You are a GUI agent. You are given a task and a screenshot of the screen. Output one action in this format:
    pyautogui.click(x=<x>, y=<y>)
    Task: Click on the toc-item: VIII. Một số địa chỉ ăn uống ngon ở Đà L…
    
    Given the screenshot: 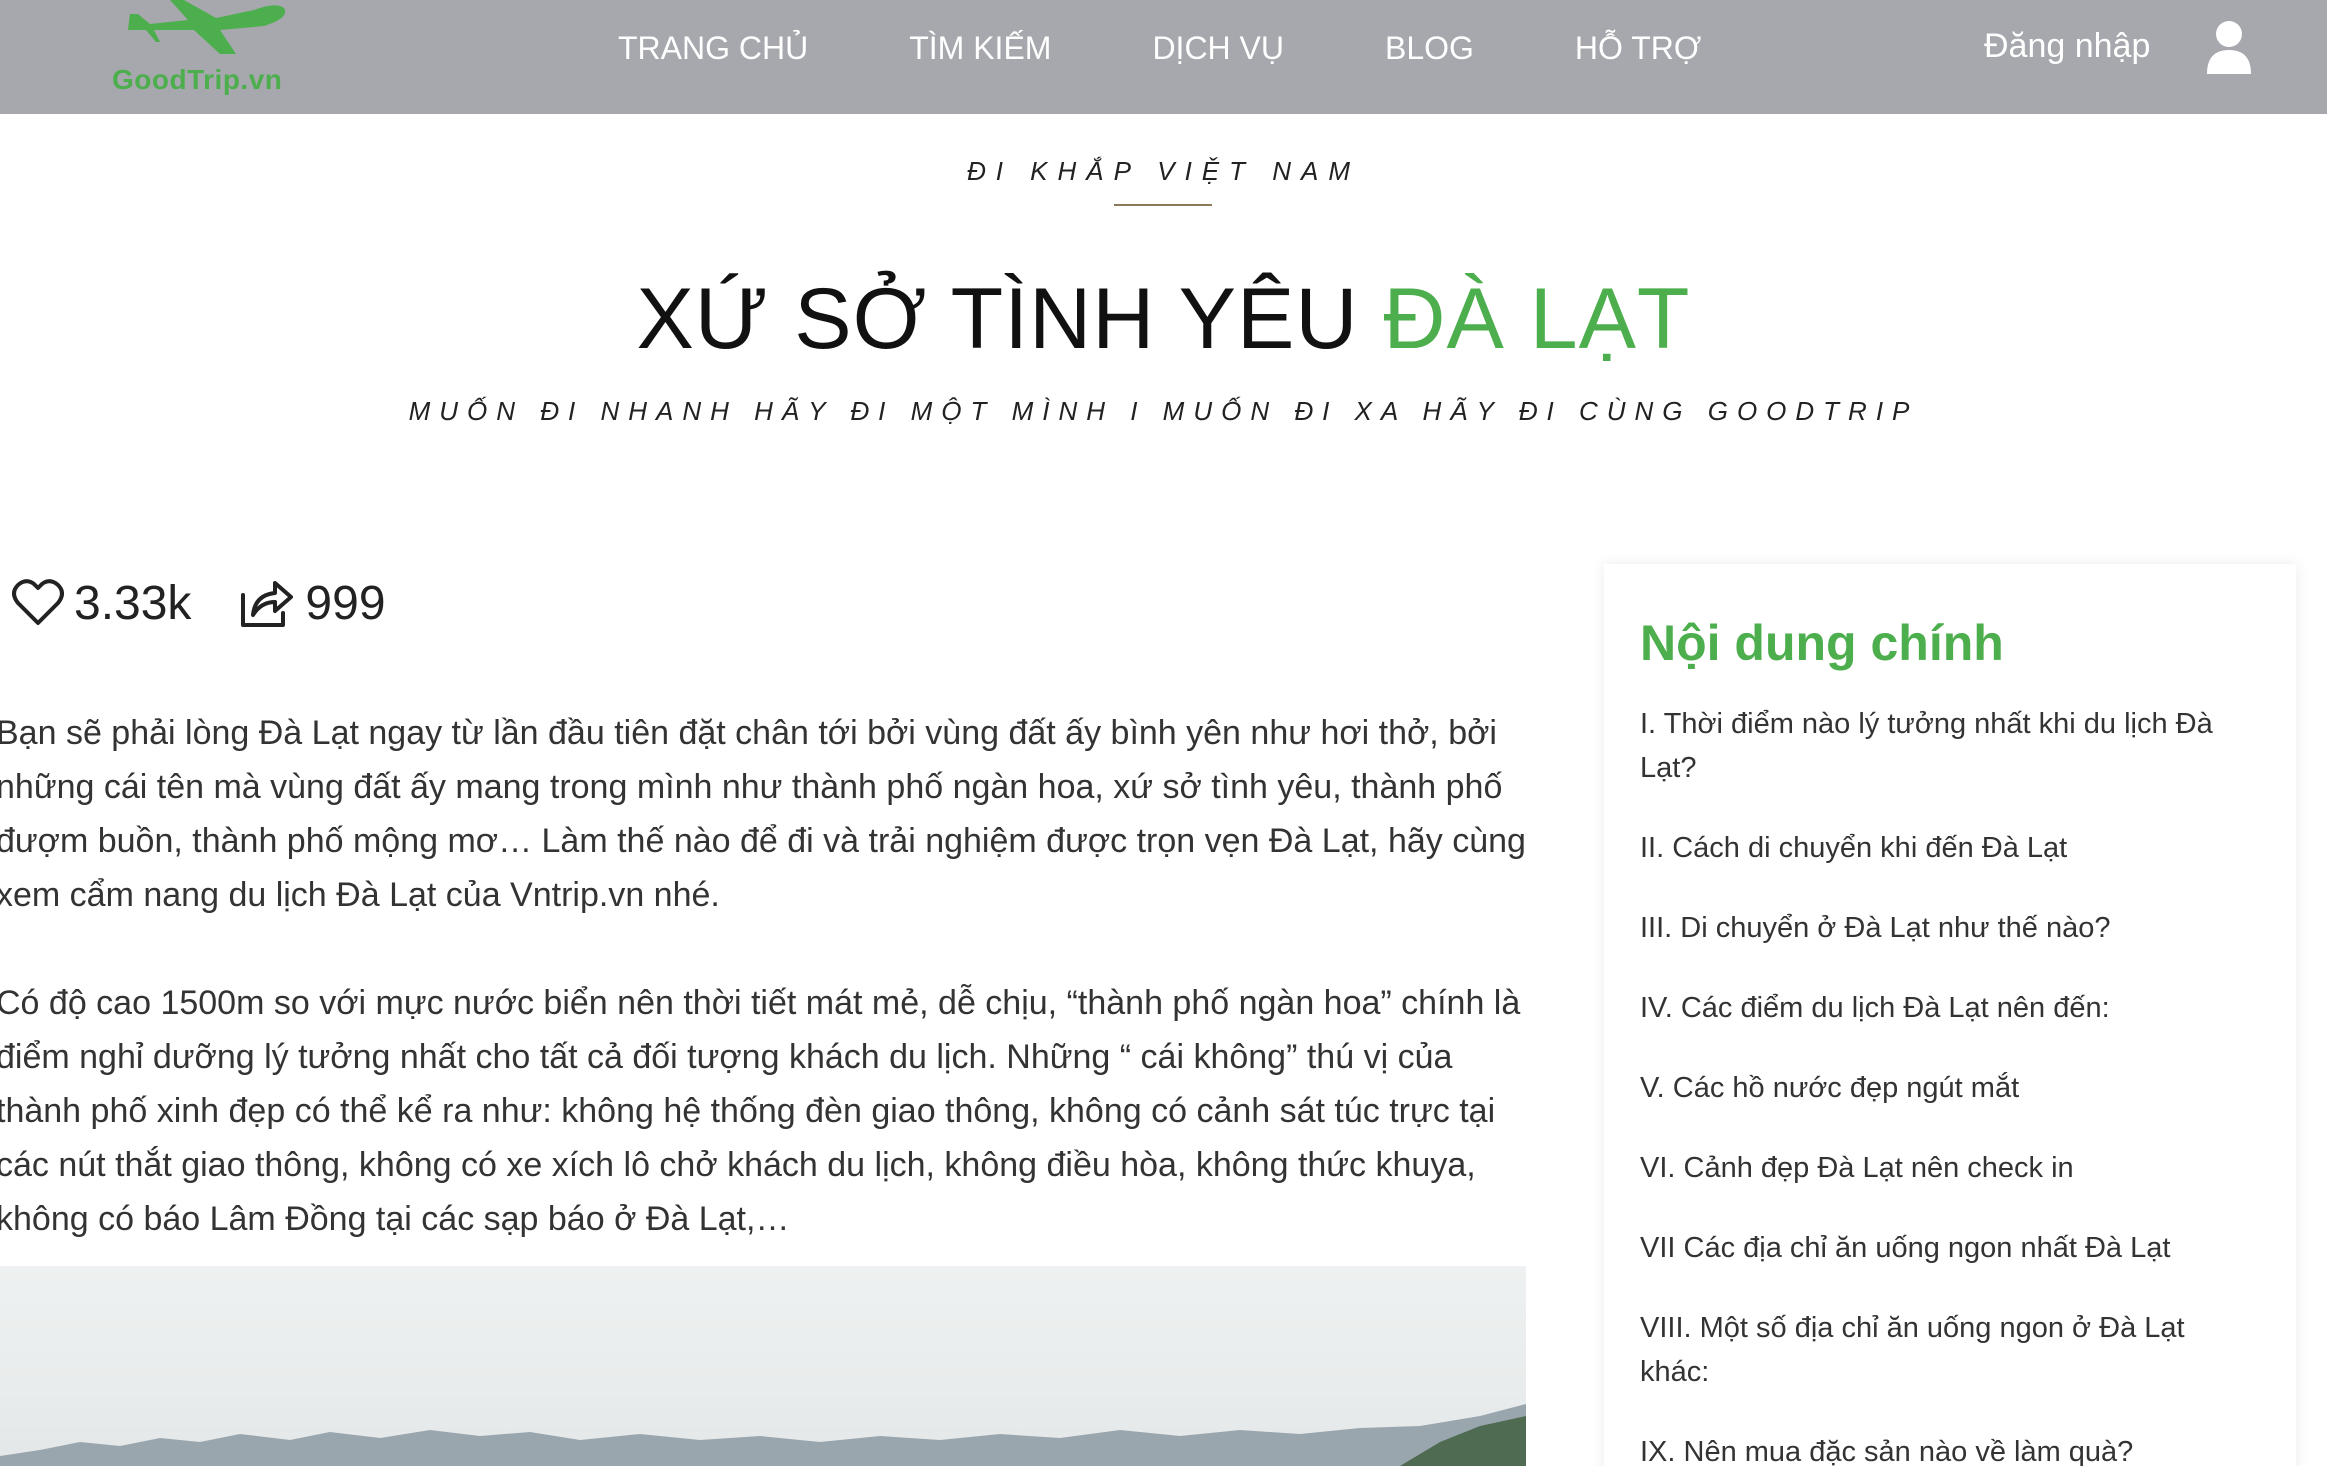 What is the action you would take?
    pyautogui.click(x=1950, y=1350)
    